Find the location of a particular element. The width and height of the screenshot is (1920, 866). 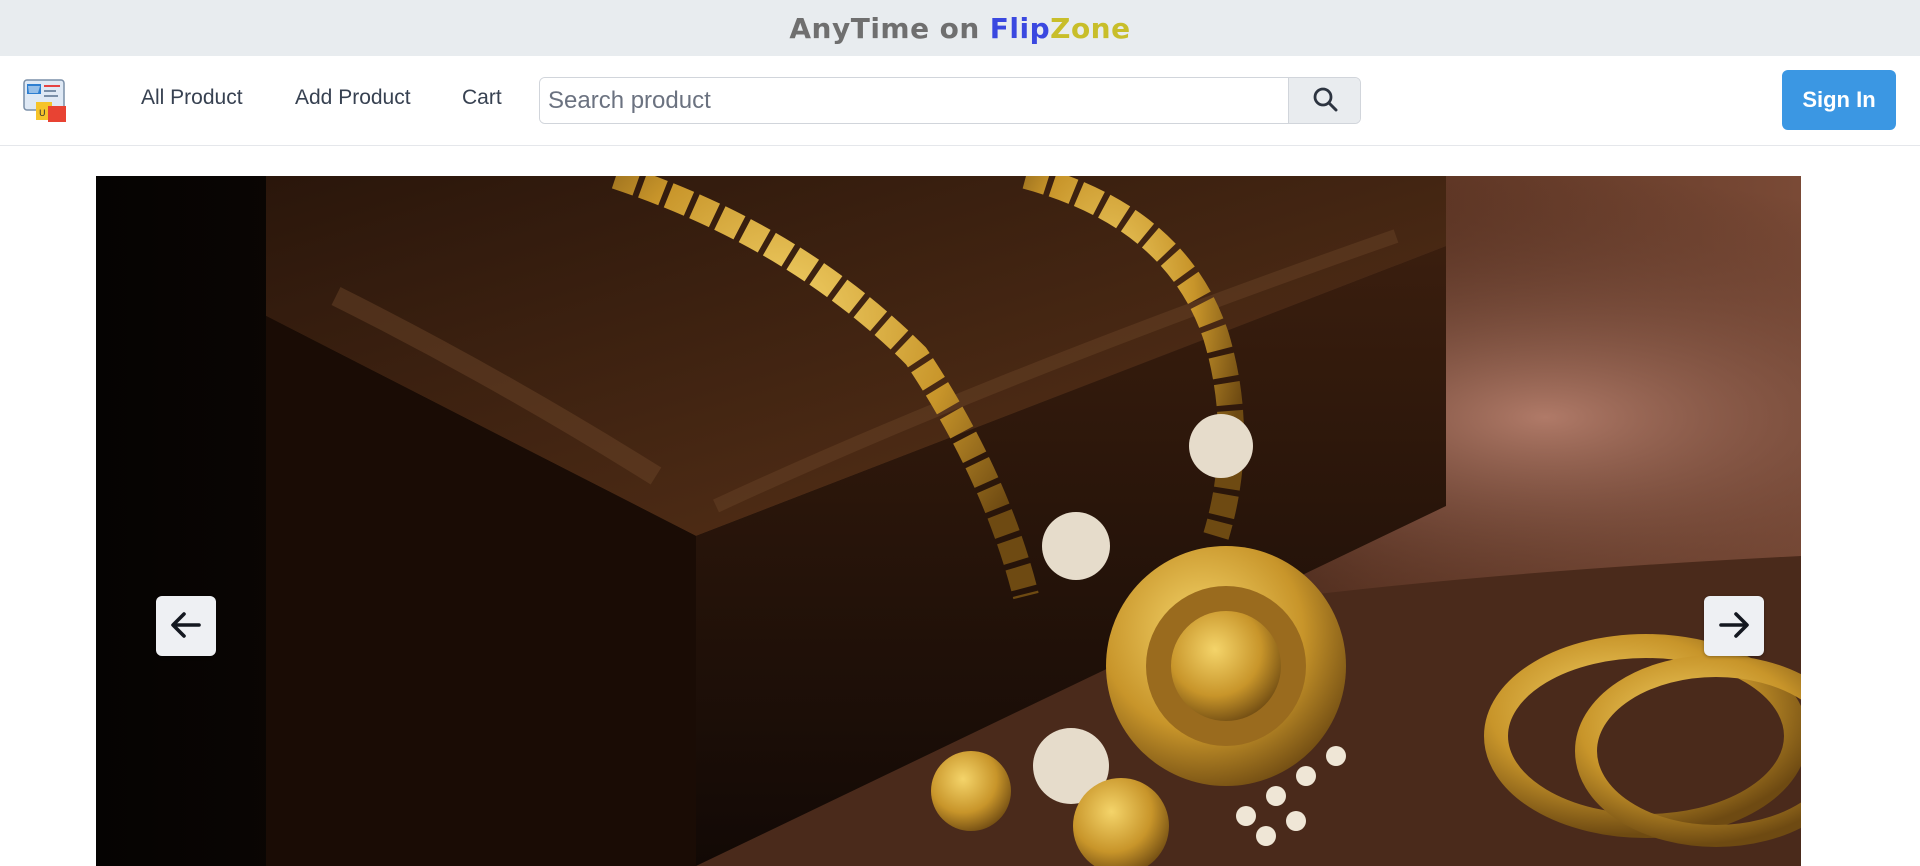

search-icon is located at coordinates (1325, 100).